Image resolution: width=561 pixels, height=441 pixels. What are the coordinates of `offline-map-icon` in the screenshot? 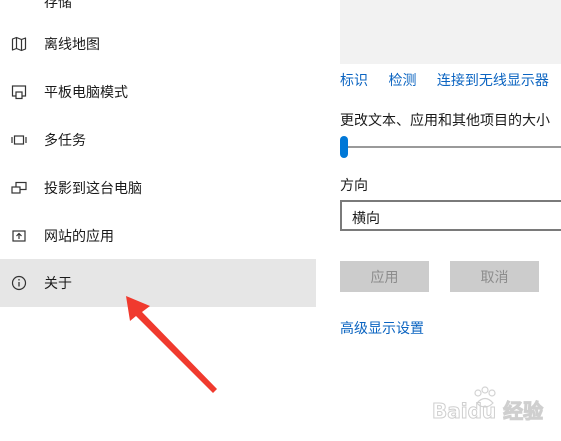 It's located at (19, 44).